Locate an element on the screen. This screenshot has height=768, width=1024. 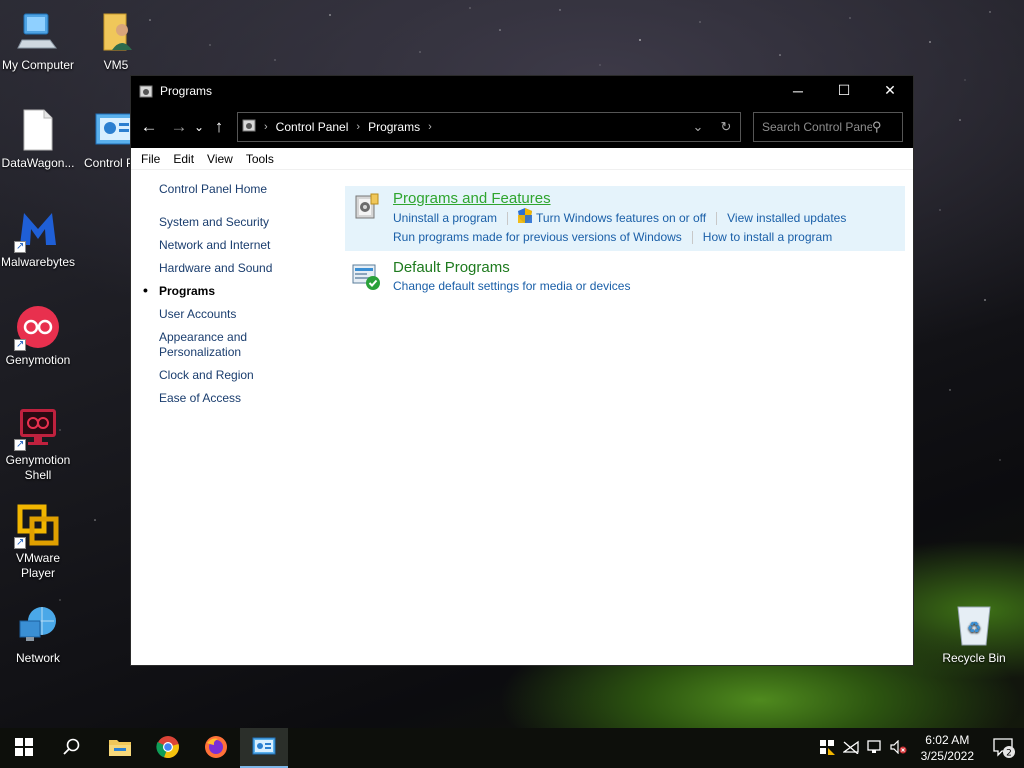
desktop-icon-genymotion-shell: Genymotion Shell is located at coordinates (38, 444).